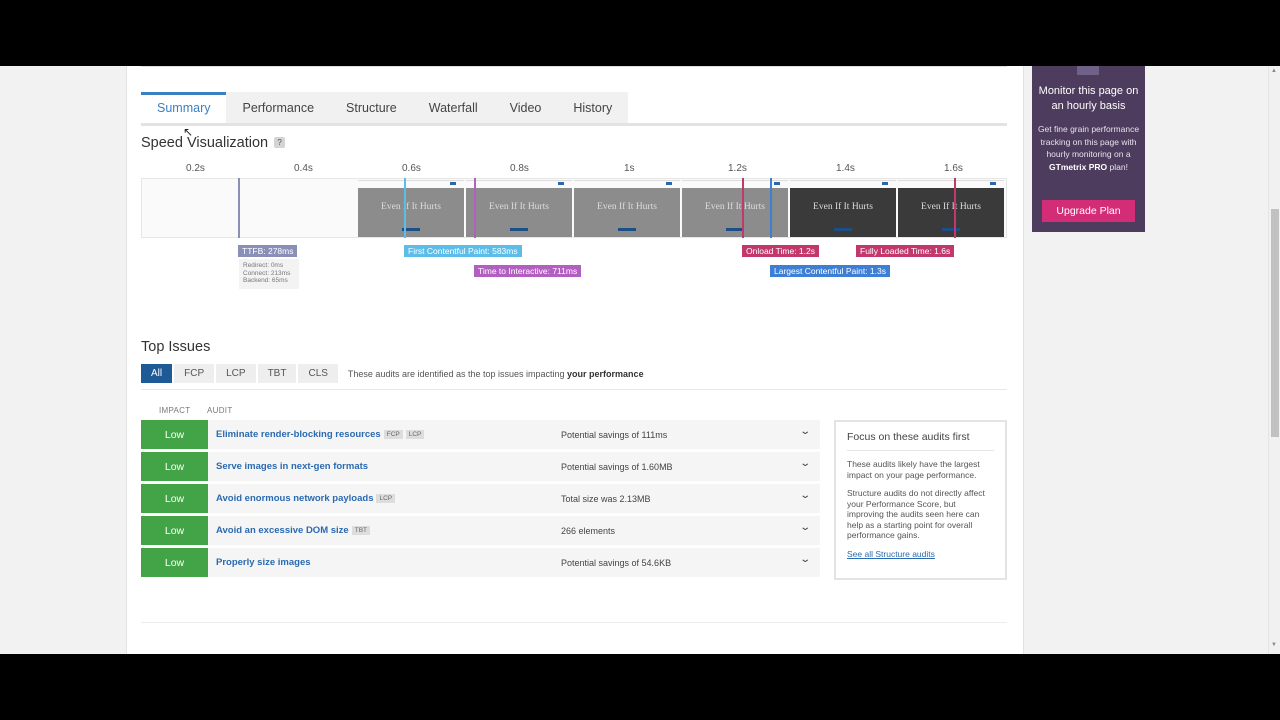 This screenshot has height=720, width=1280. Describe the element at coordinates (220, 410) in the screenshot. I see `audit-column-header: AUDIT` at that location.